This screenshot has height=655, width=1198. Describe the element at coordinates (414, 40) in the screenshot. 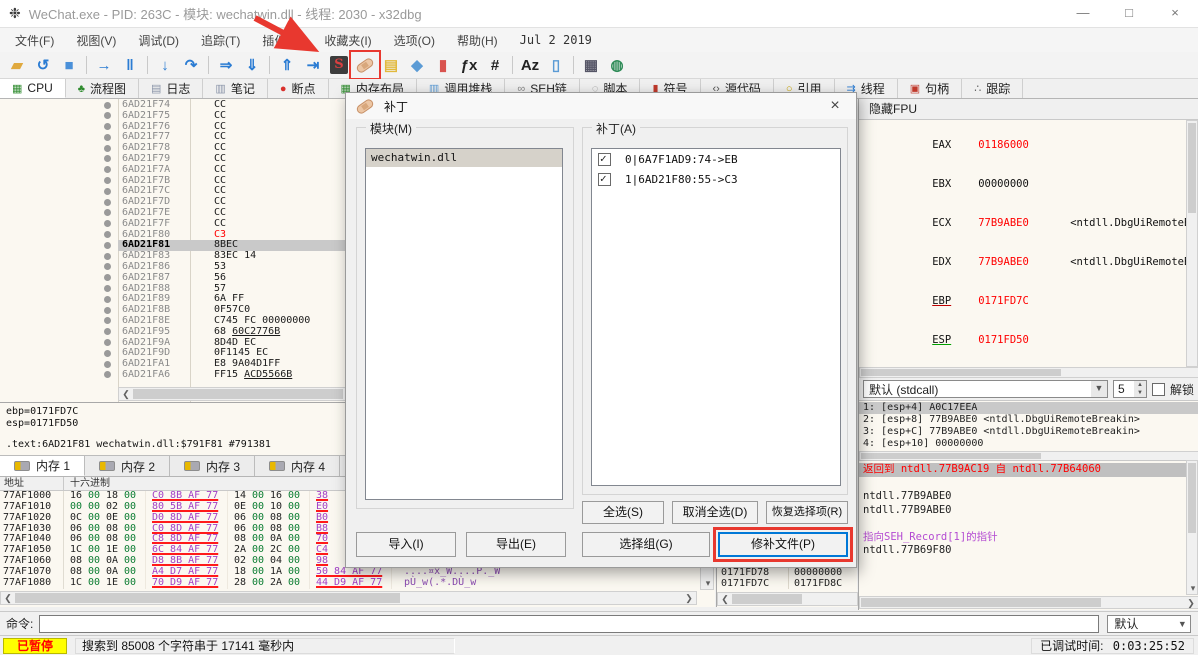

I see `menu-item: 选项(O)` at that location.